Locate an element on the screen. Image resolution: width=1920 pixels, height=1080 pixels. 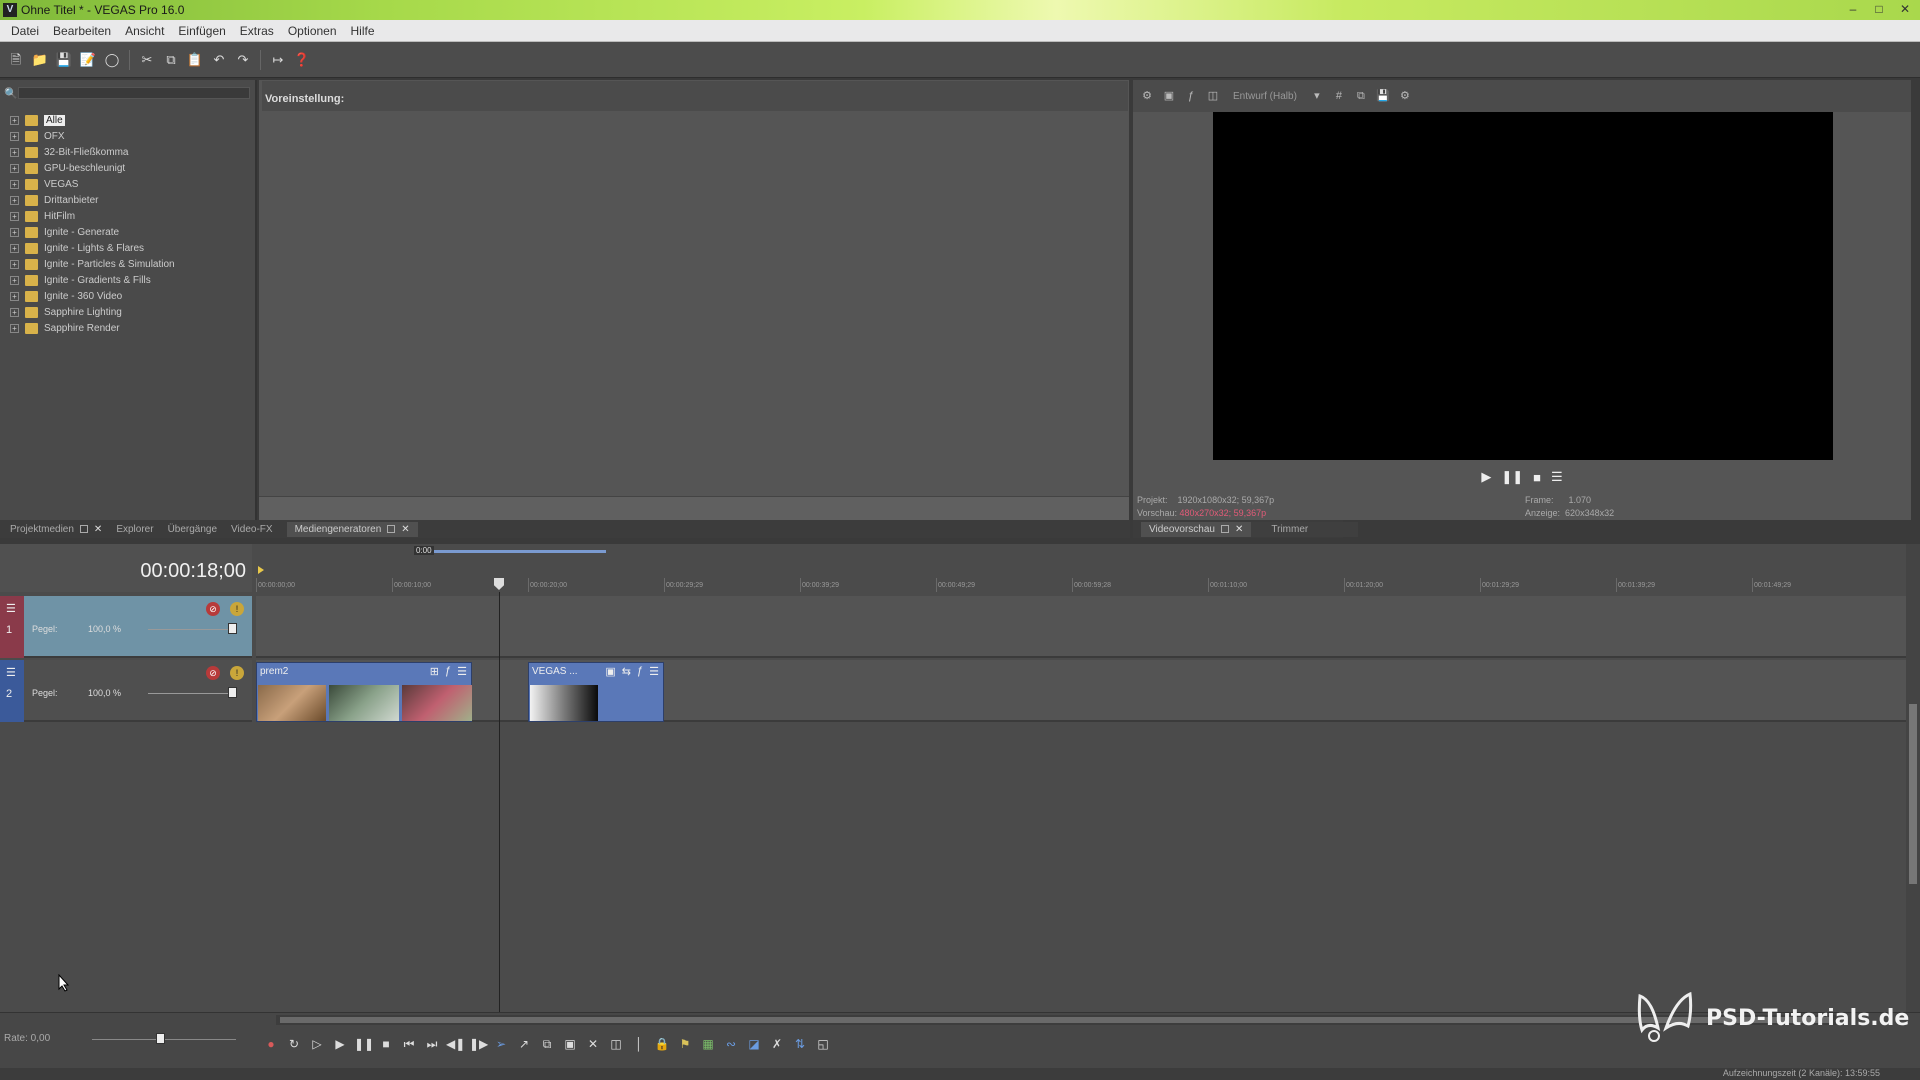
maximize-icon: □ is located at coordinates (1879, 9).